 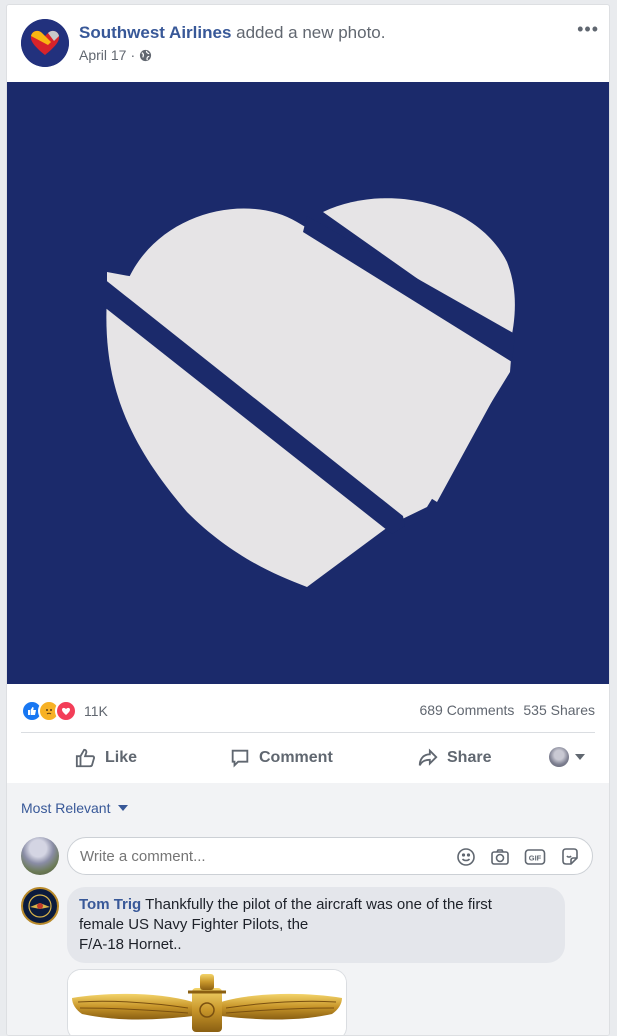 I want to click on current-user-avatar, so click(x=40, y=856).